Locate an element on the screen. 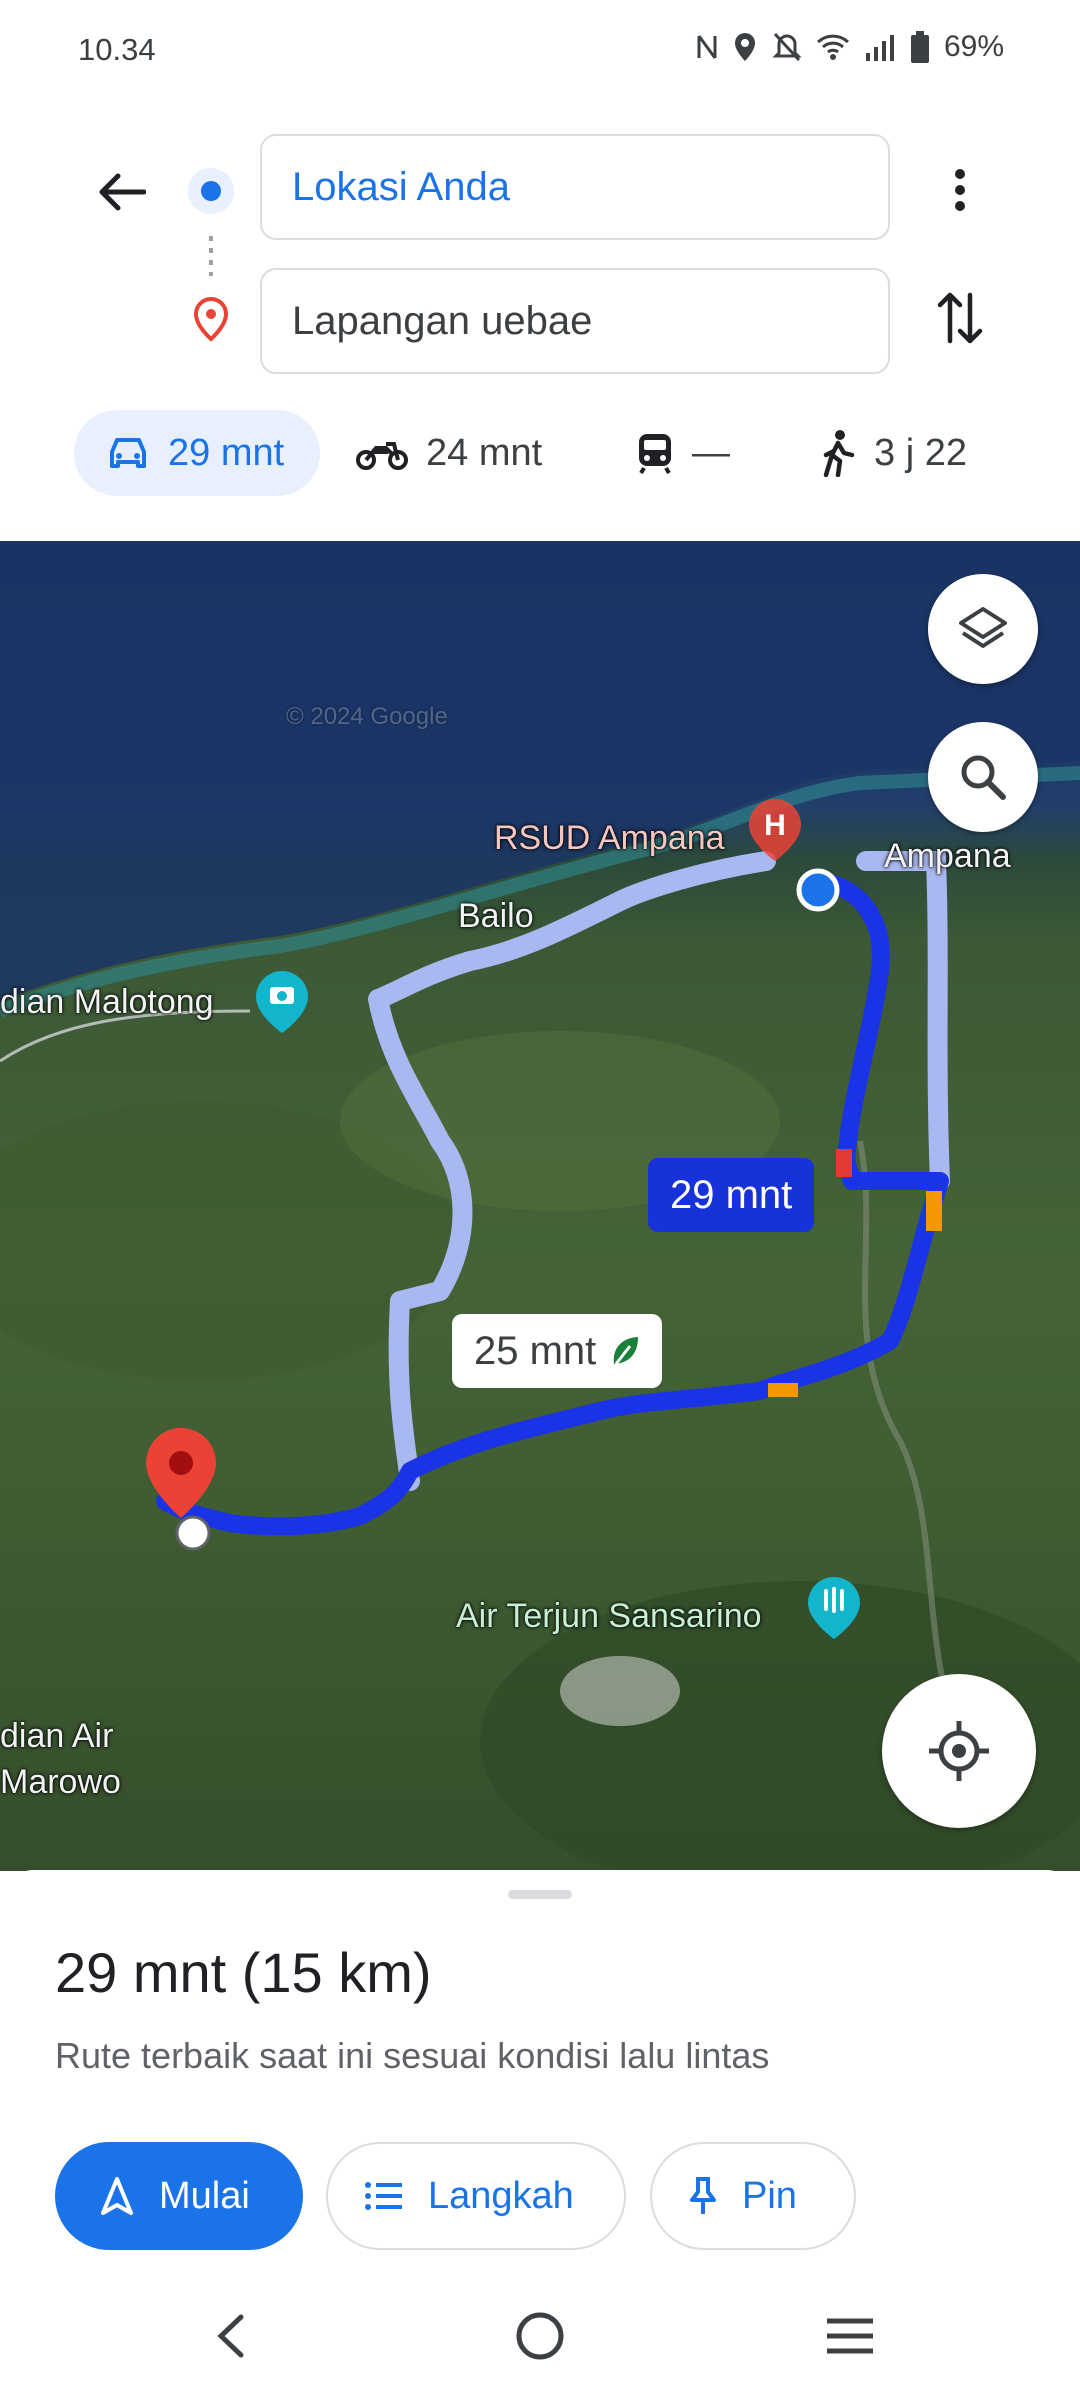 Image resolution: width=1080 pixels, height=2388 pixels. mode-motorcycle-tab: 24 mnt is located at coordinates (449, 453).